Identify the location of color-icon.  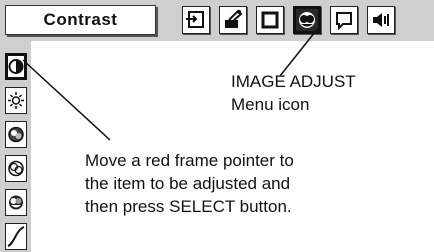
(16, 134).